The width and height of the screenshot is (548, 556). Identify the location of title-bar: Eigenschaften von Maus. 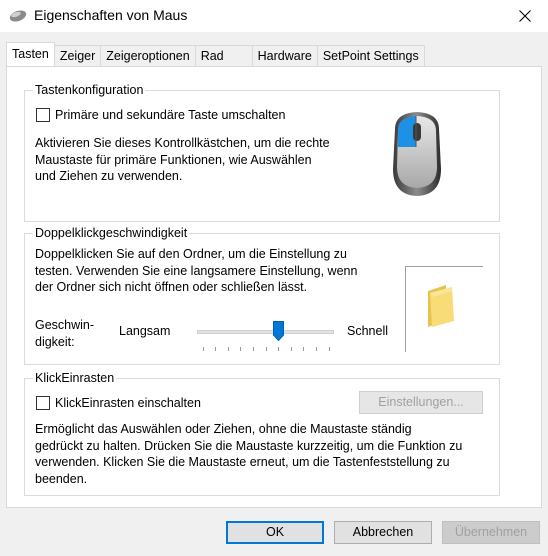
(274, 16).